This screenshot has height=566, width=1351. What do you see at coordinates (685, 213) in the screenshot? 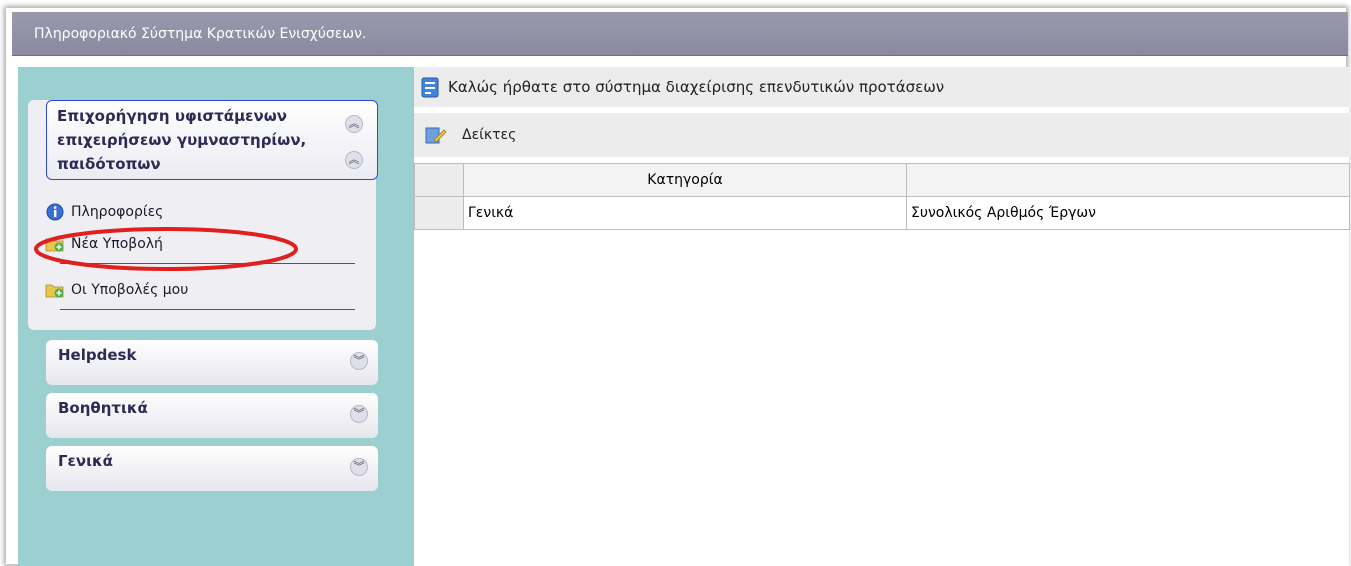
I see `table-cell: Γενικά` at bounding box center [685, 213].